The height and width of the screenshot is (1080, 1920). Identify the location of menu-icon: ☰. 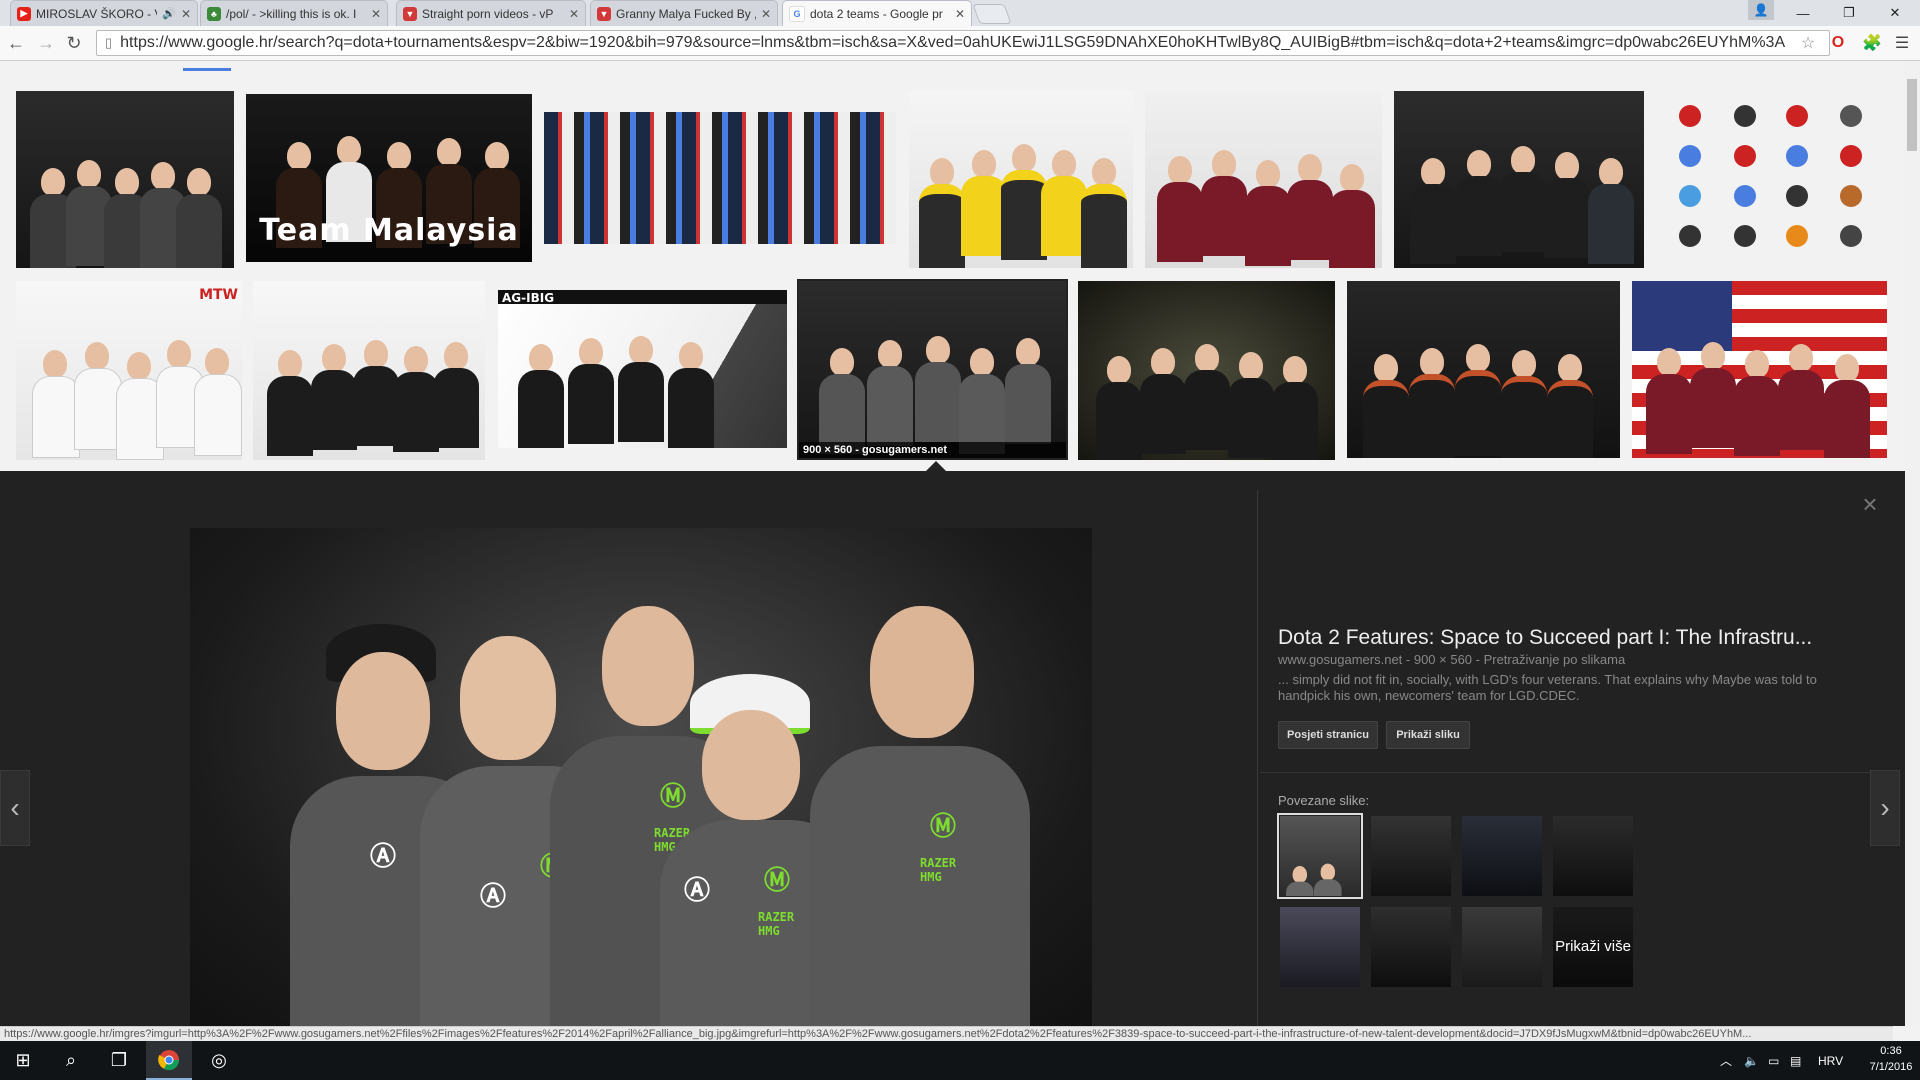
(1902, 43).